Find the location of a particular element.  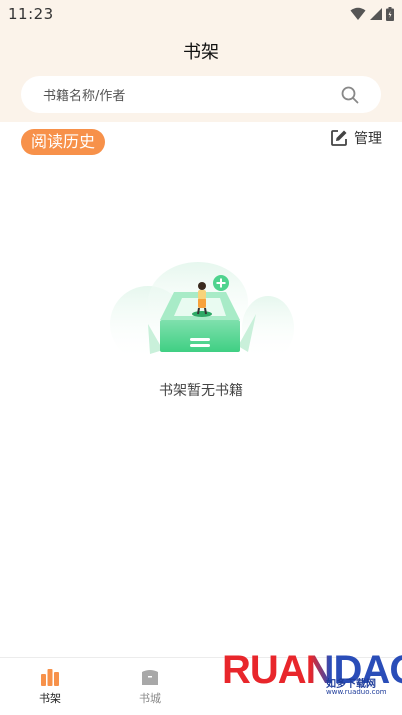

reading-history-tab: 阅读历史 is located at coordinates (63, 142).